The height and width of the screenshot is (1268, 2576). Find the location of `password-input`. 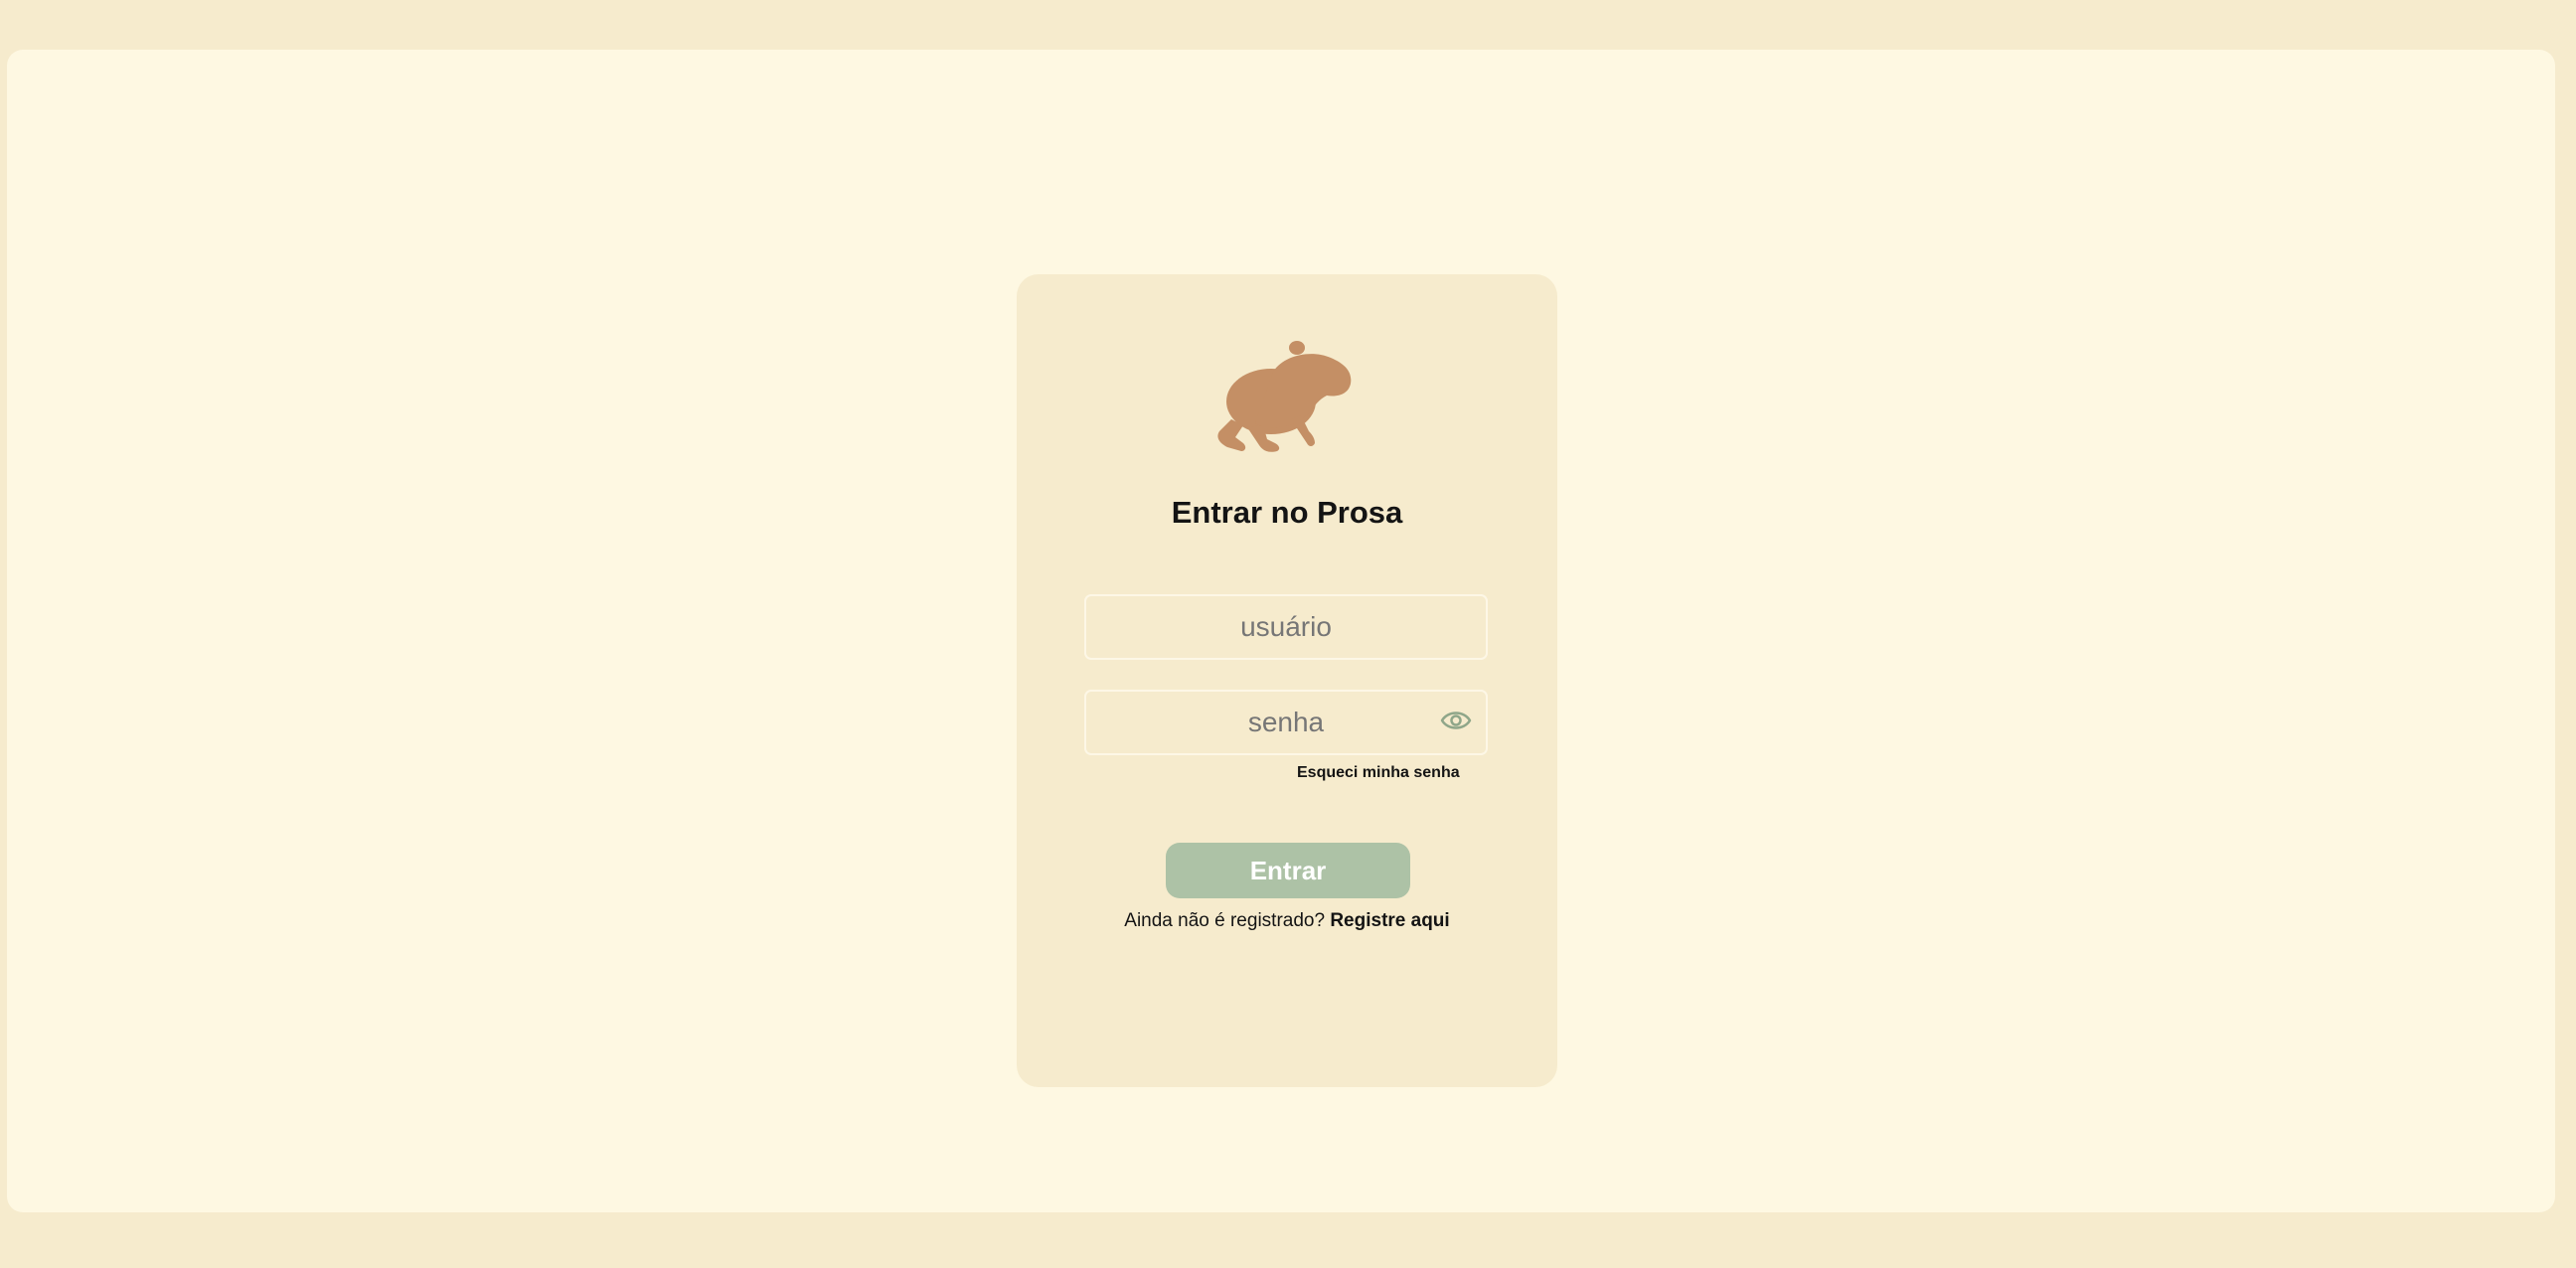

password-input is located at coordinates (1286, 722).